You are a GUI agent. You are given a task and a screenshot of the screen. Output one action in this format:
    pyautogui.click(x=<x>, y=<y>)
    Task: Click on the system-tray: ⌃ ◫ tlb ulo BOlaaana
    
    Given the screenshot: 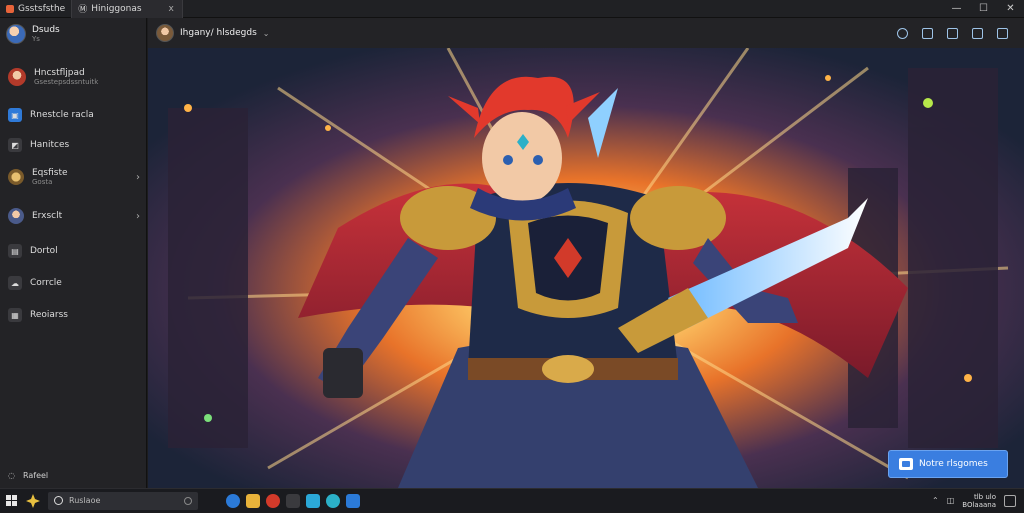 What is the action you would take?
    pyautogui.click(x=978, y=501)
    